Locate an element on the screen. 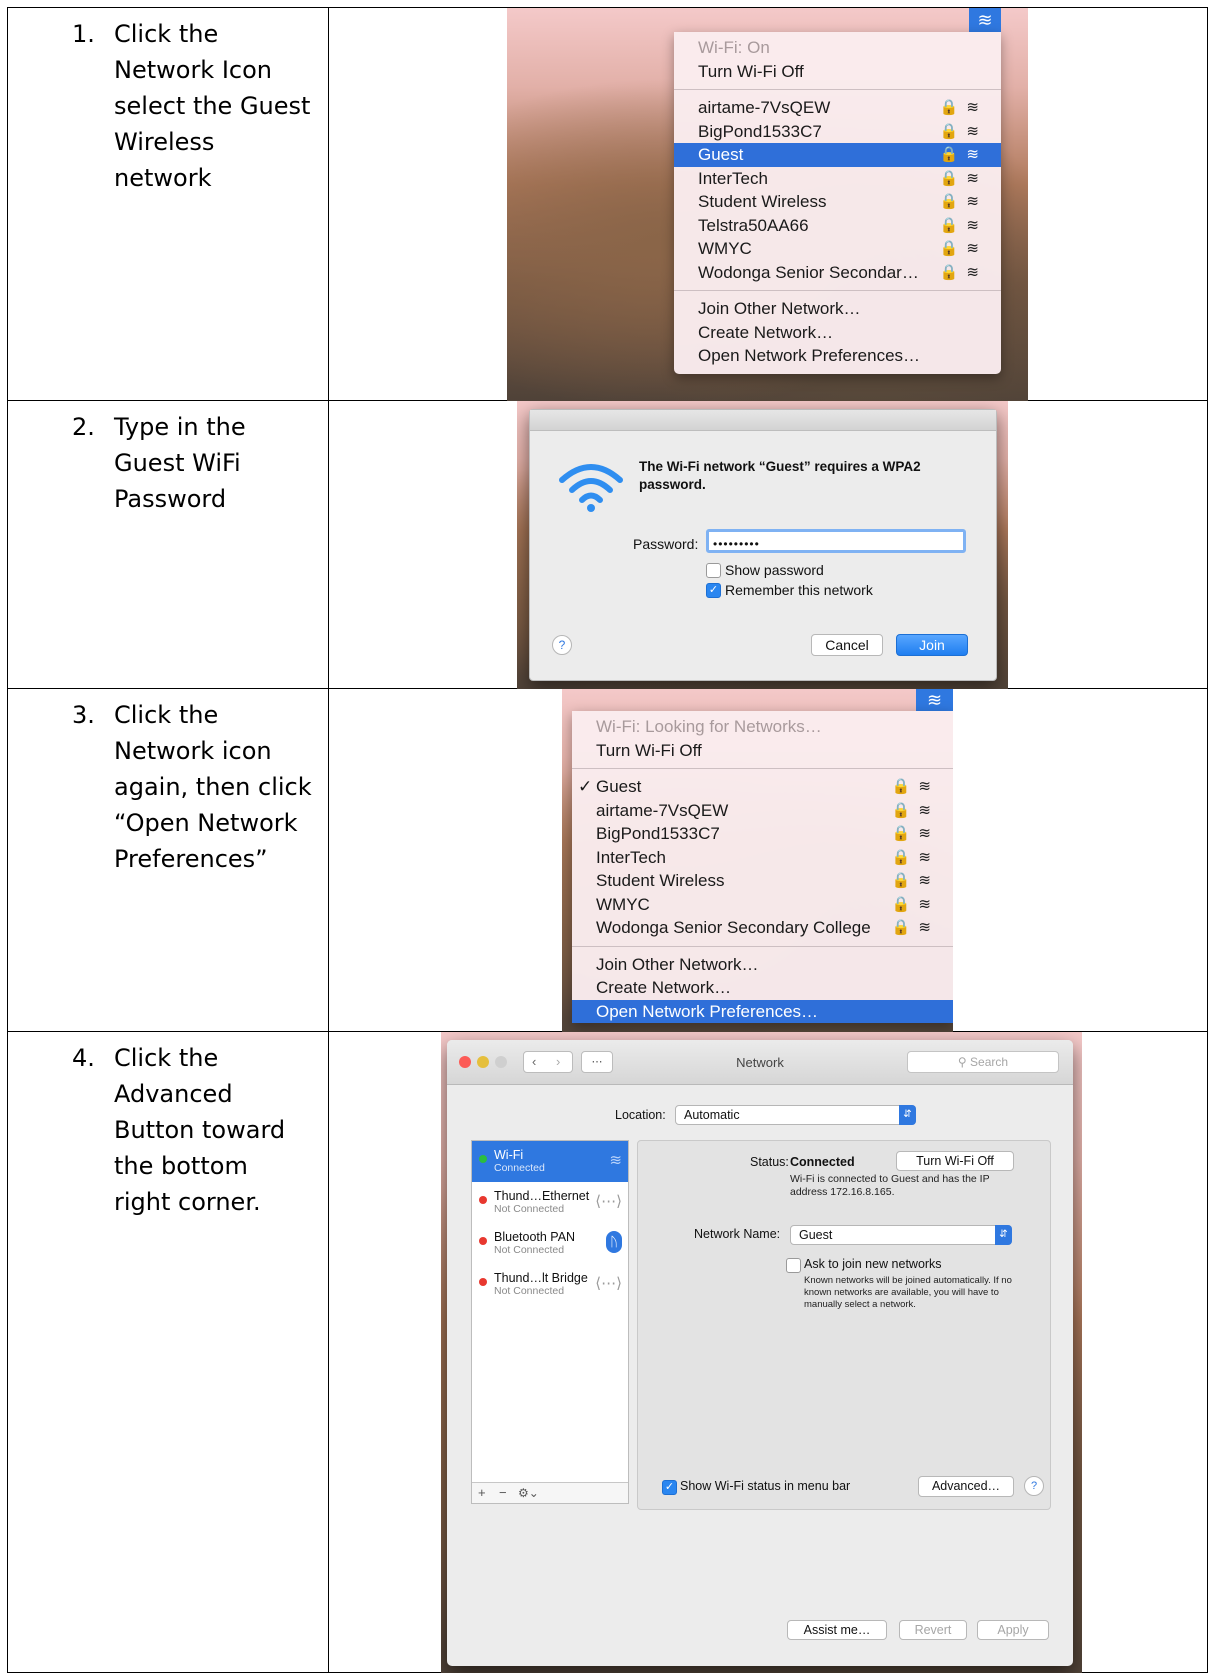 The width and height of the screenshot is (1209, 1679). turn-wifi-off-button: Turn Wi-Fi Off is located at coordinates (955, 1161).